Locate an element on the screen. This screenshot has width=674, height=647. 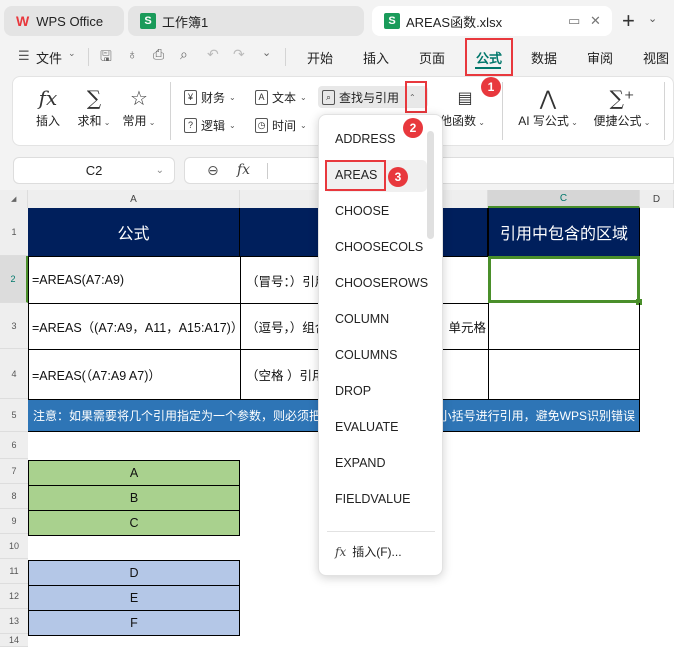
common-functions-button: ☆ 常用 ⌄ is located at coordinates (139, 106).